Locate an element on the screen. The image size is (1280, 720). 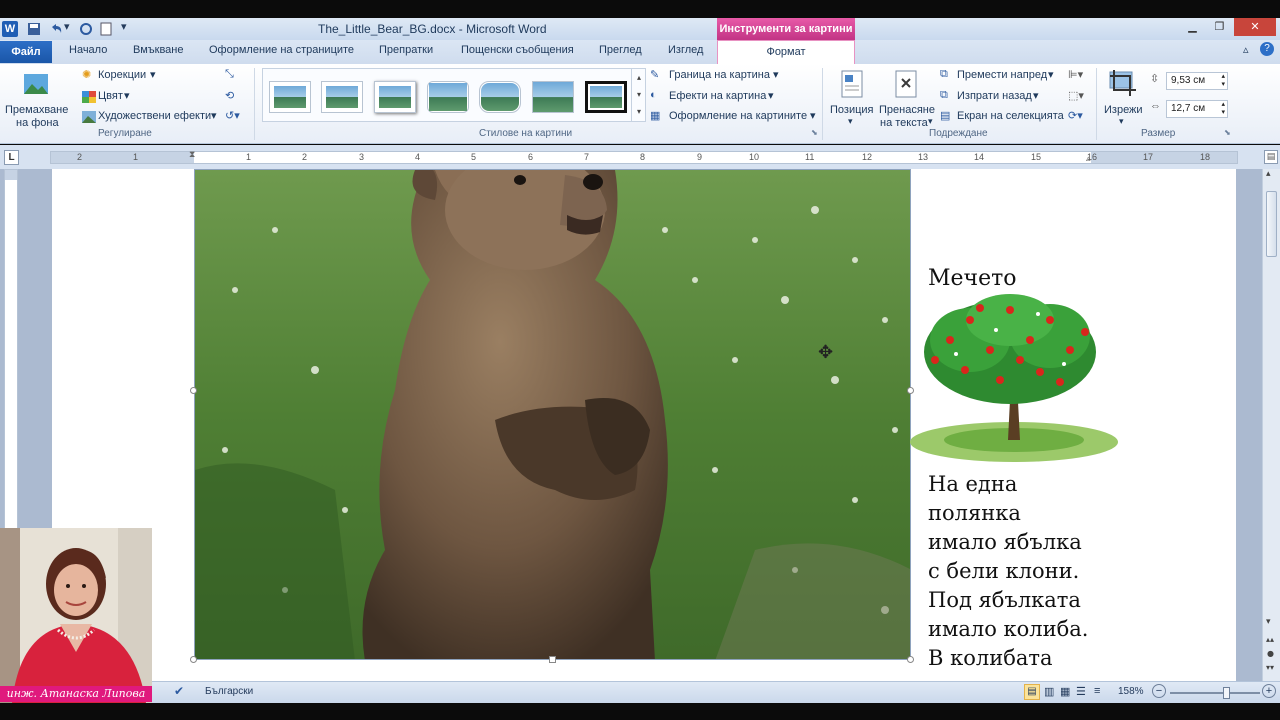
picture-border-button: ✎ Граница на картина ▾ is located at coordinates (730, 77).